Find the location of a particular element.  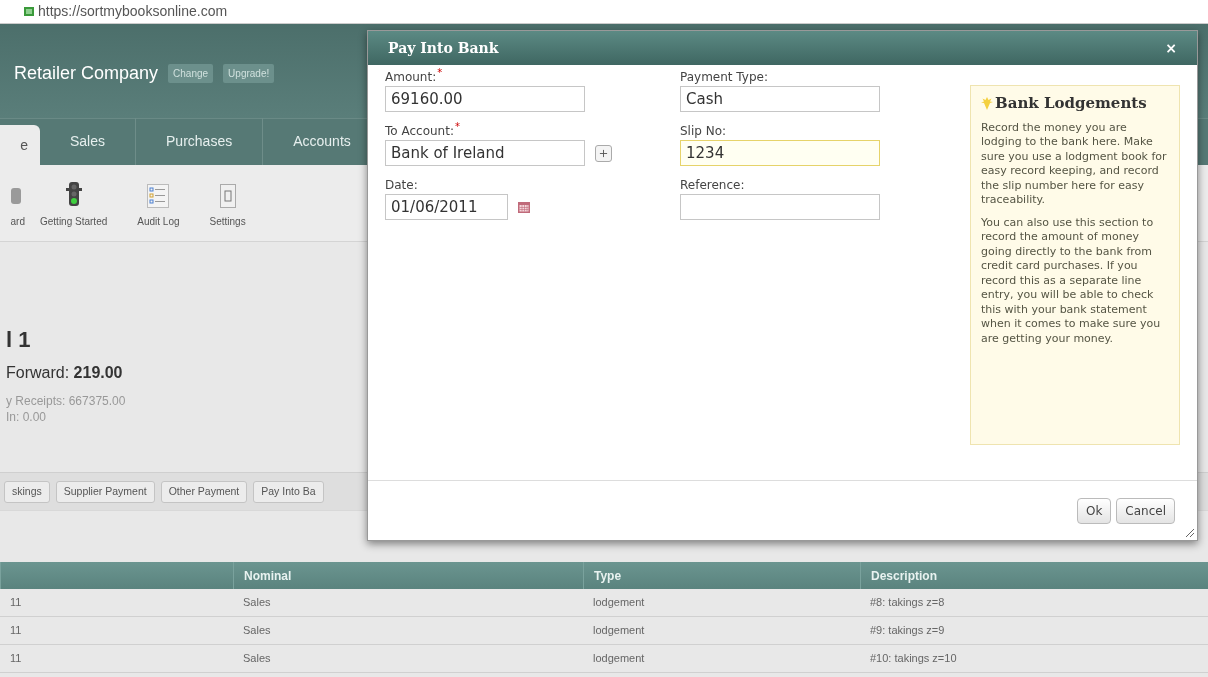

plus-icon is located at coordinates (603, 153).